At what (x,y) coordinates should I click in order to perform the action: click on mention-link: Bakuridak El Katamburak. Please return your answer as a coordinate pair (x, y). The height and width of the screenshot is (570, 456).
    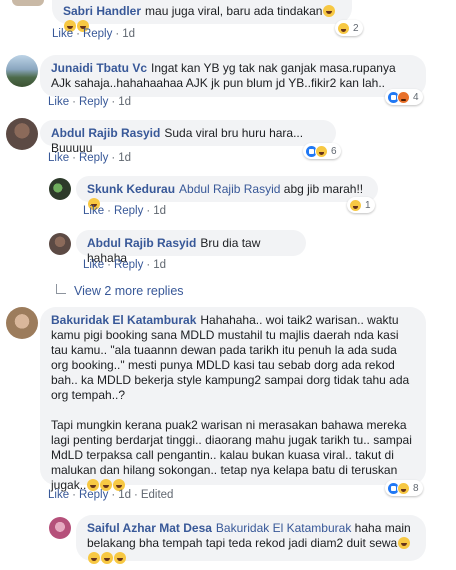
    Looking at the image, I should click on (283, 528).